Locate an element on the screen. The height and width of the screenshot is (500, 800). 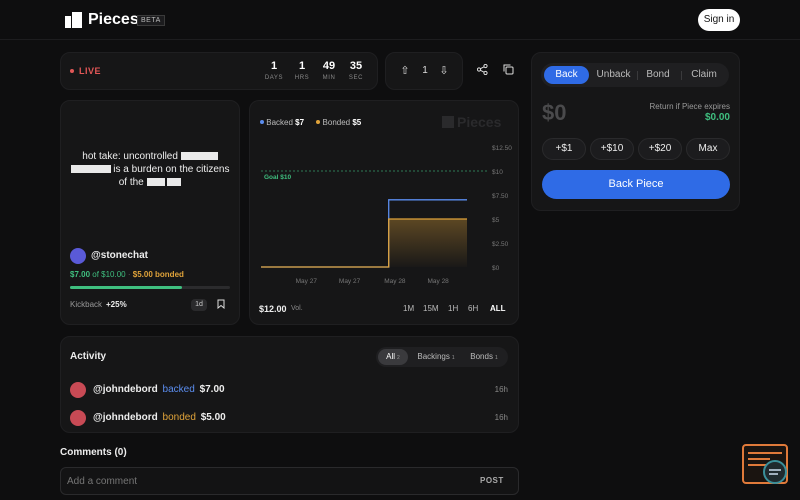
add-20-button: +$20 is located at coordinates (660, 149).